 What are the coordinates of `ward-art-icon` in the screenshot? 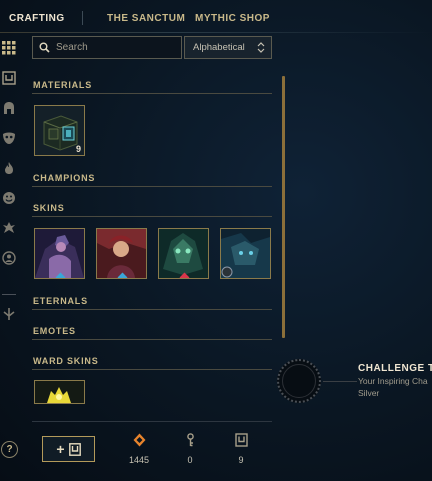 It's located at (59, 392).